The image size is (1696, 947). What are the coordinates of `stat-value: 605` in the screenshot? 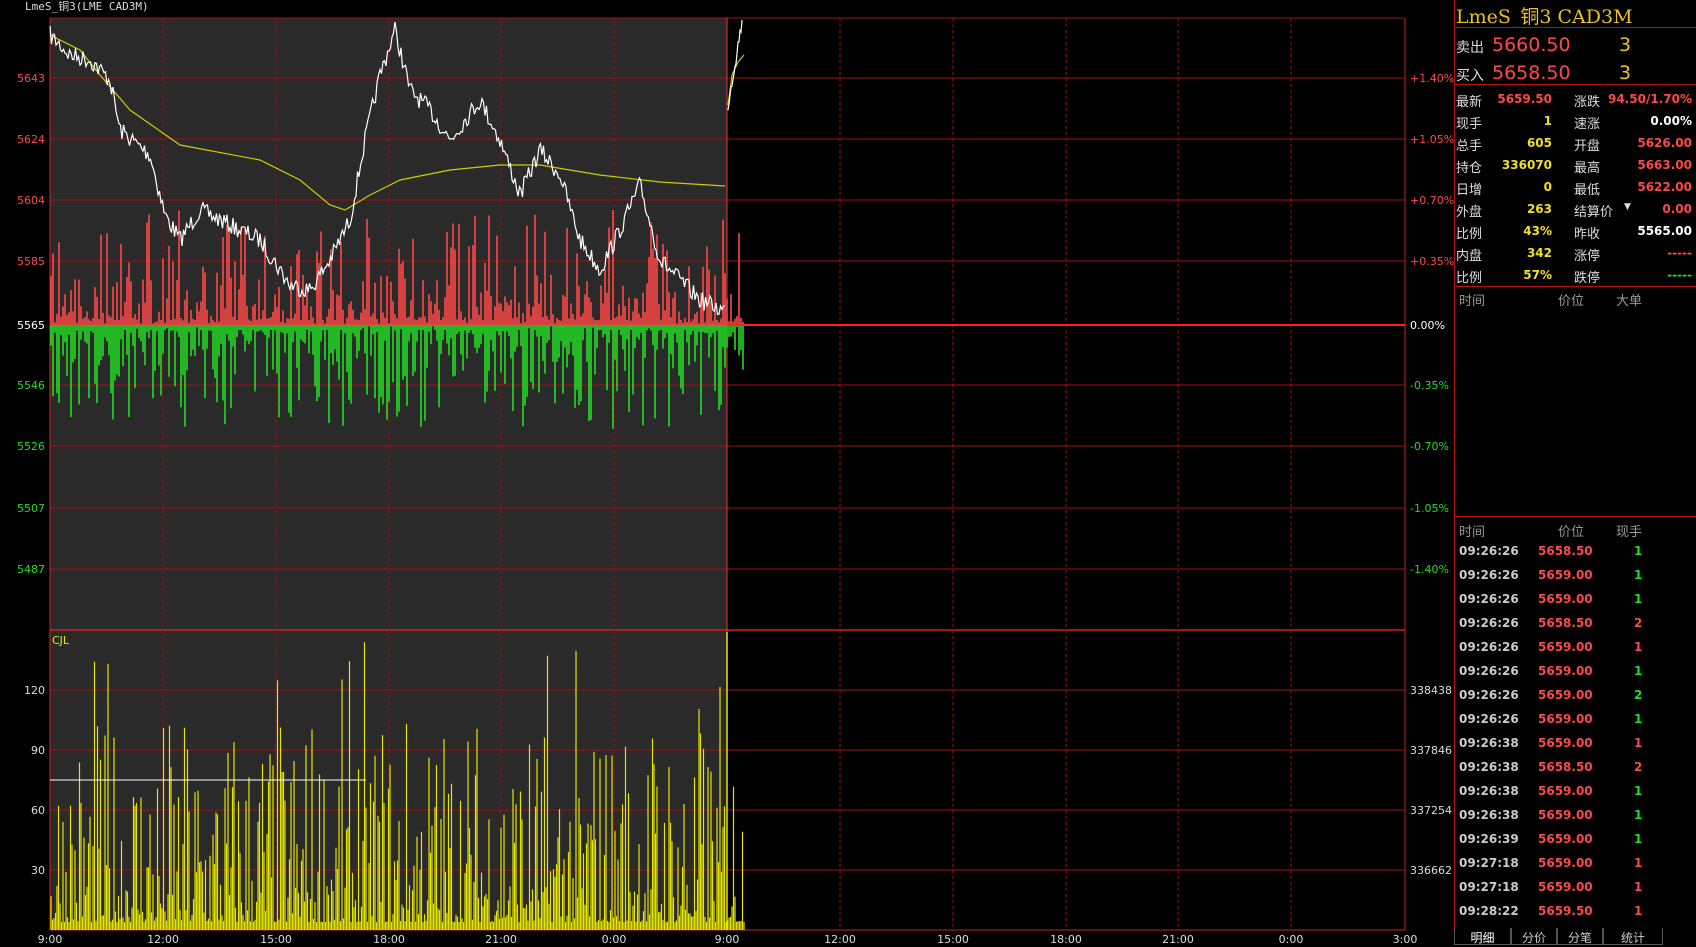 It's located at (1539, 143).